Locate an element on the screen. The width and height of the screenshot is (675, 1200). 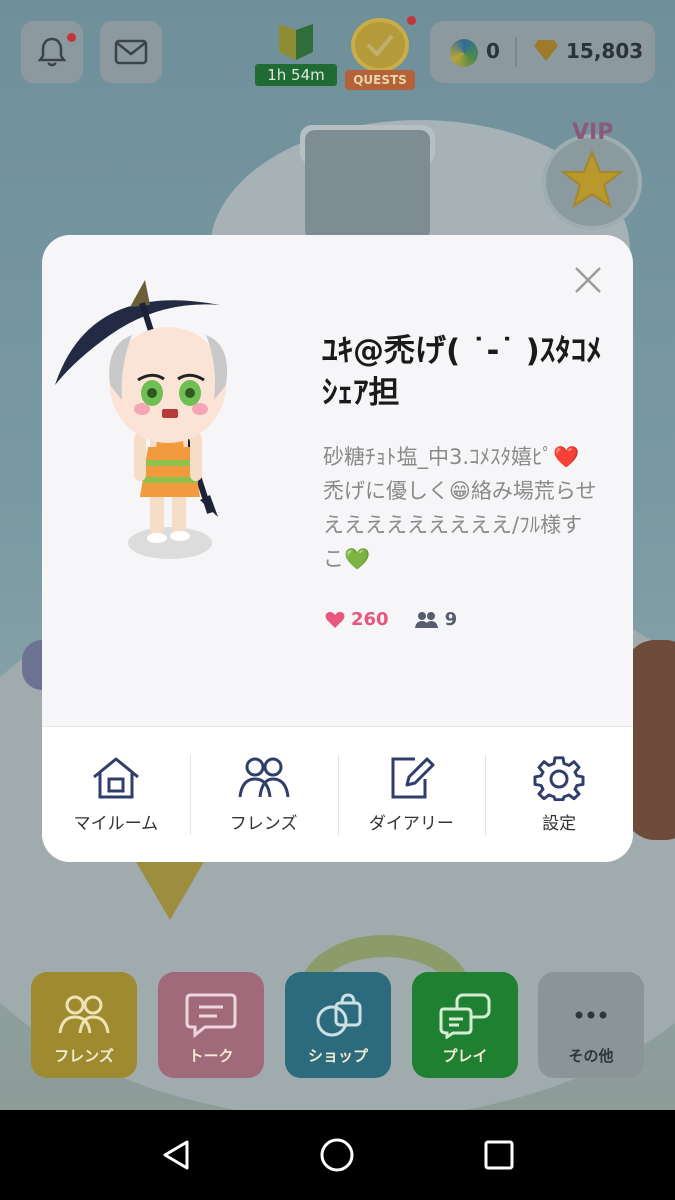
beginner-leaf-icon is located at coordinates (296, 42).